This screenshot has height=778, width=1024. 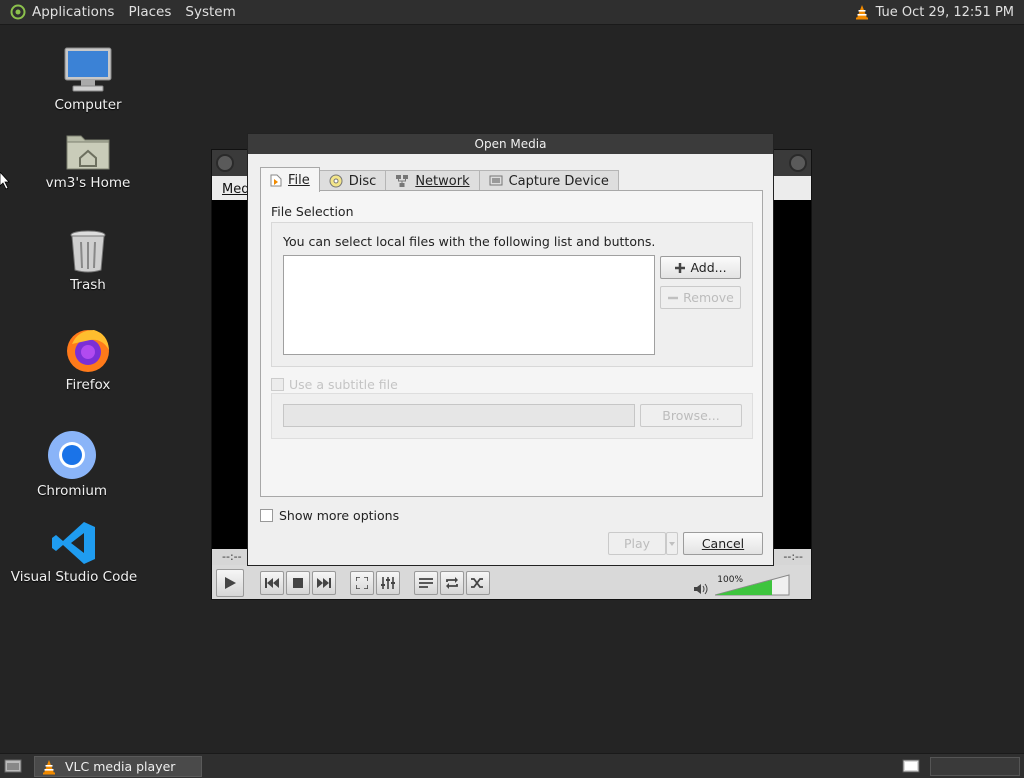 I want to click on monitor-icon, so click(x=88, y=69).